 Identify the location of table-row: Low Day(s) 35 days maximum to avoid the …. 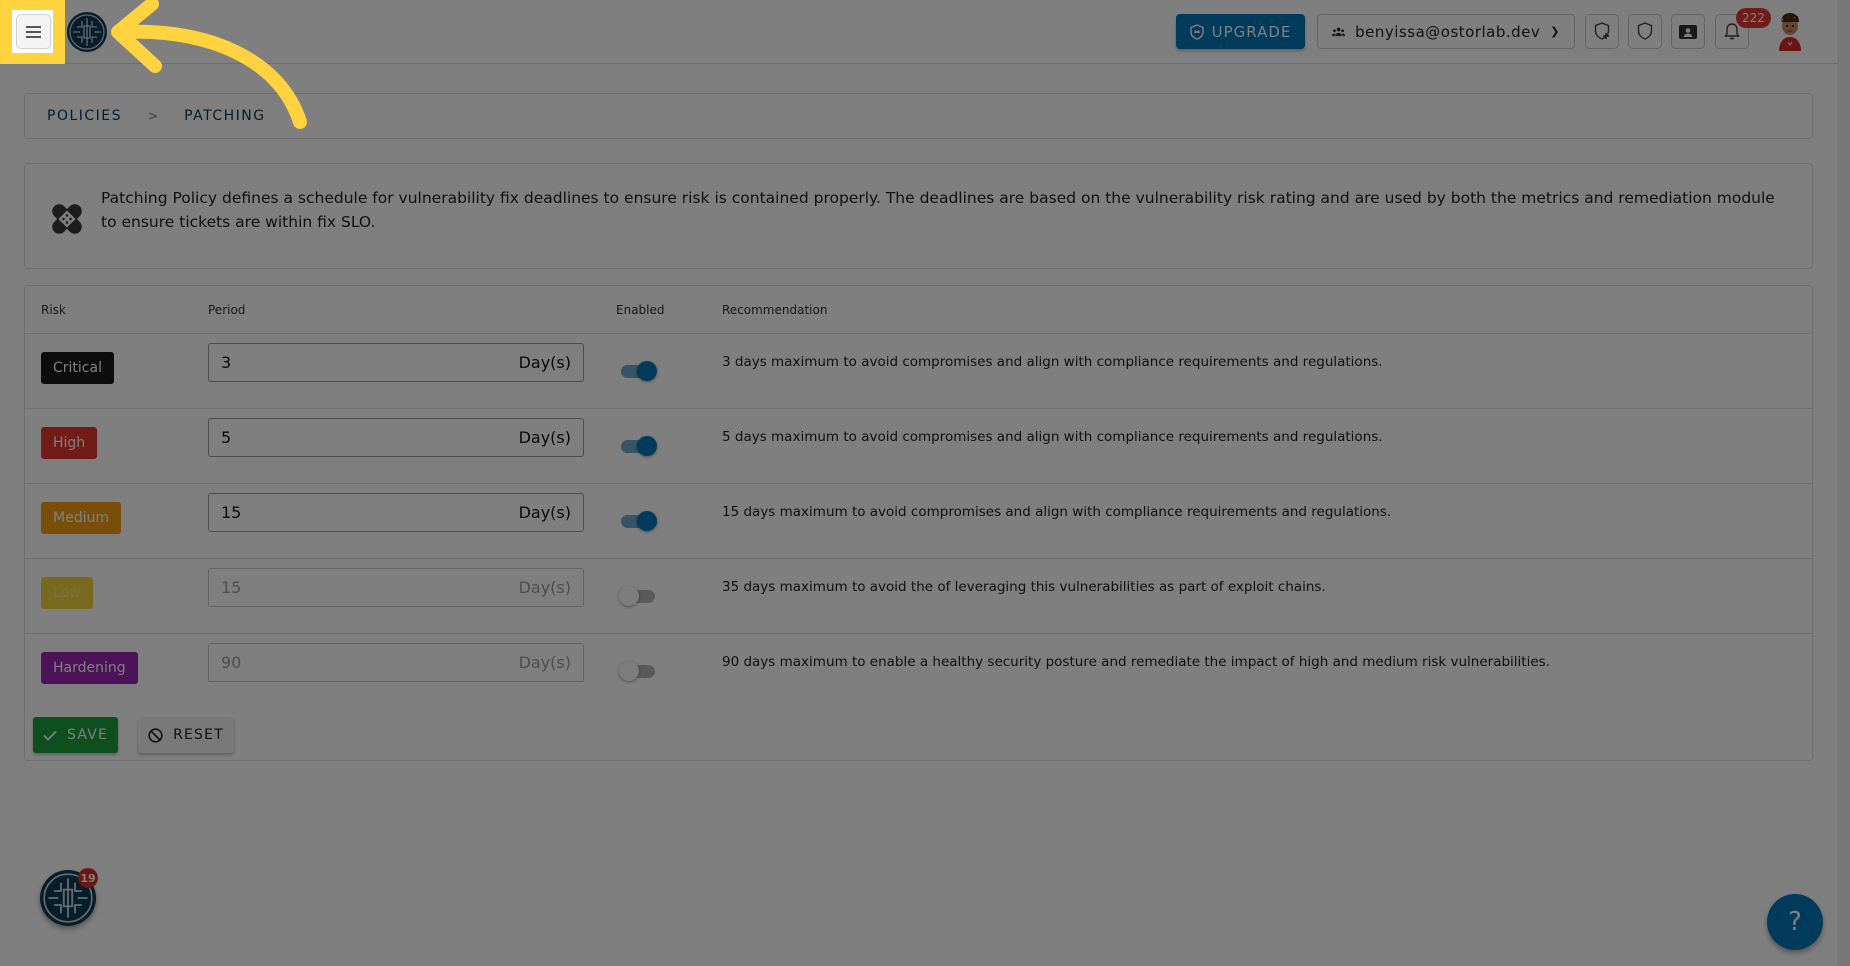
(918, 596).